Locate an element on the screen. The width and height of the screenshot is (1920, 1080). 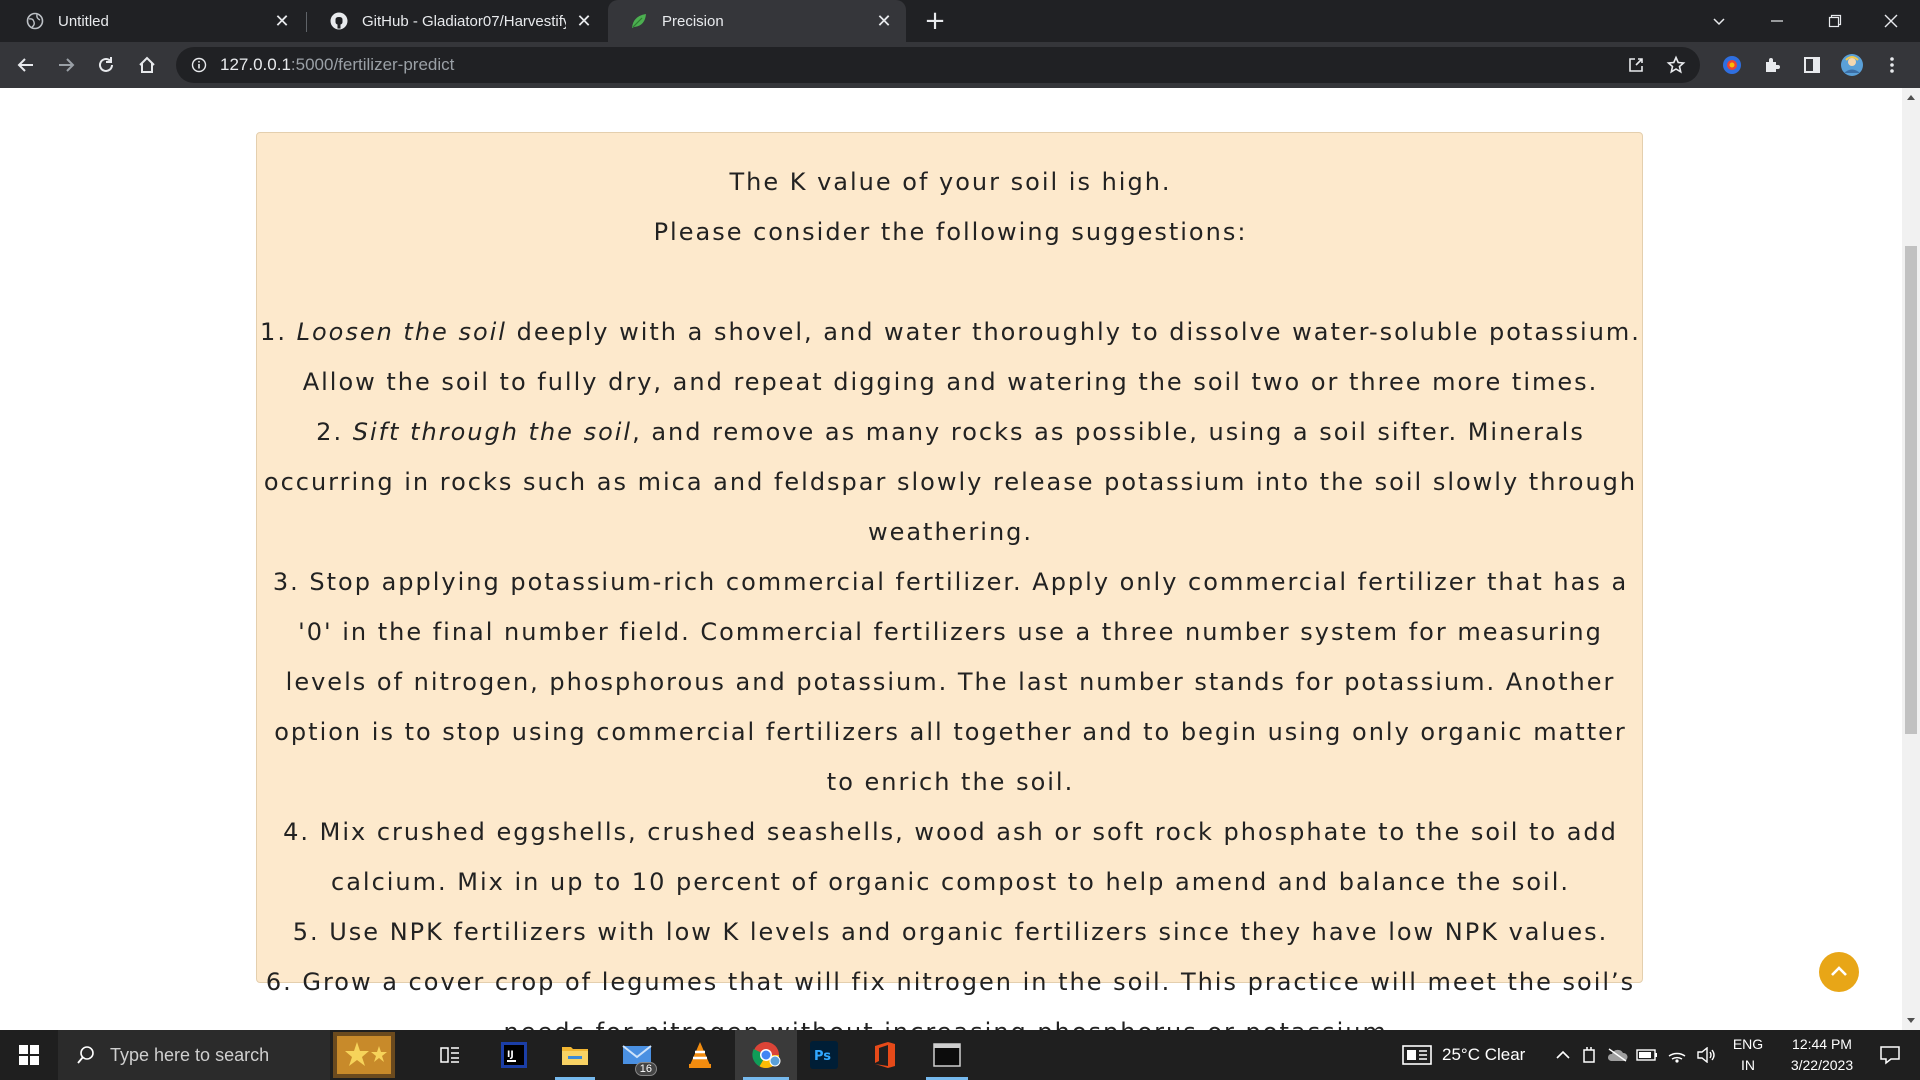
weather-widget: 25°C Clear is located at coordinates (1463, 1055).